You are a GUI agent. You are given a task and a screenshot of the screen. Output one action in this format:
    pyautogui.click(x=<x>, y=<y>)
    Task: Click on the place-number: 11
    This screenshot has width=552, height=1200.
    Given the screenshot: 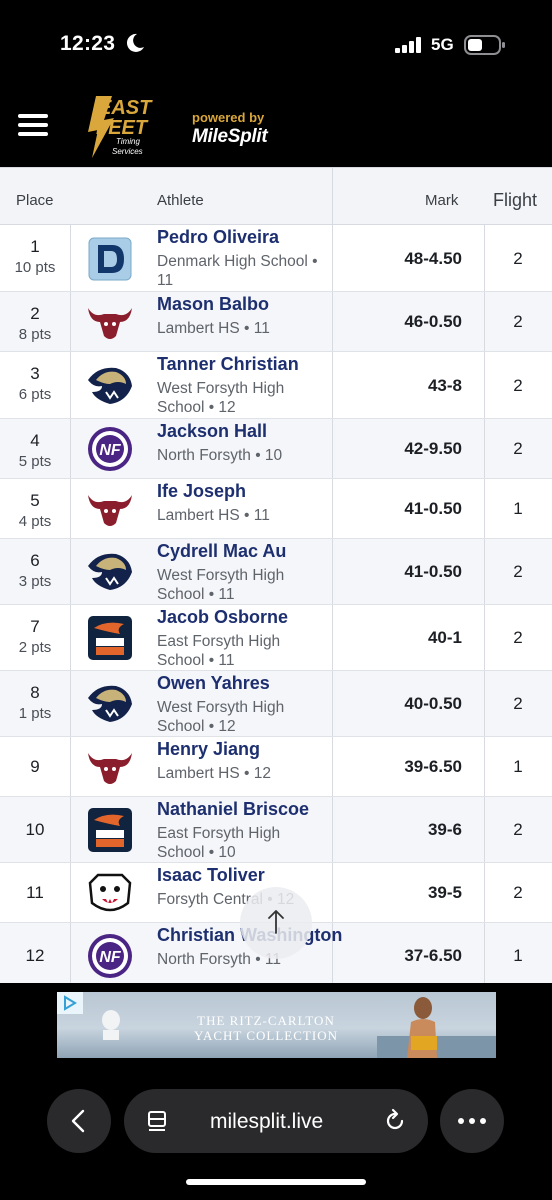 What is the action you would take?
    pyautogui.click(x=35, y=892)
    